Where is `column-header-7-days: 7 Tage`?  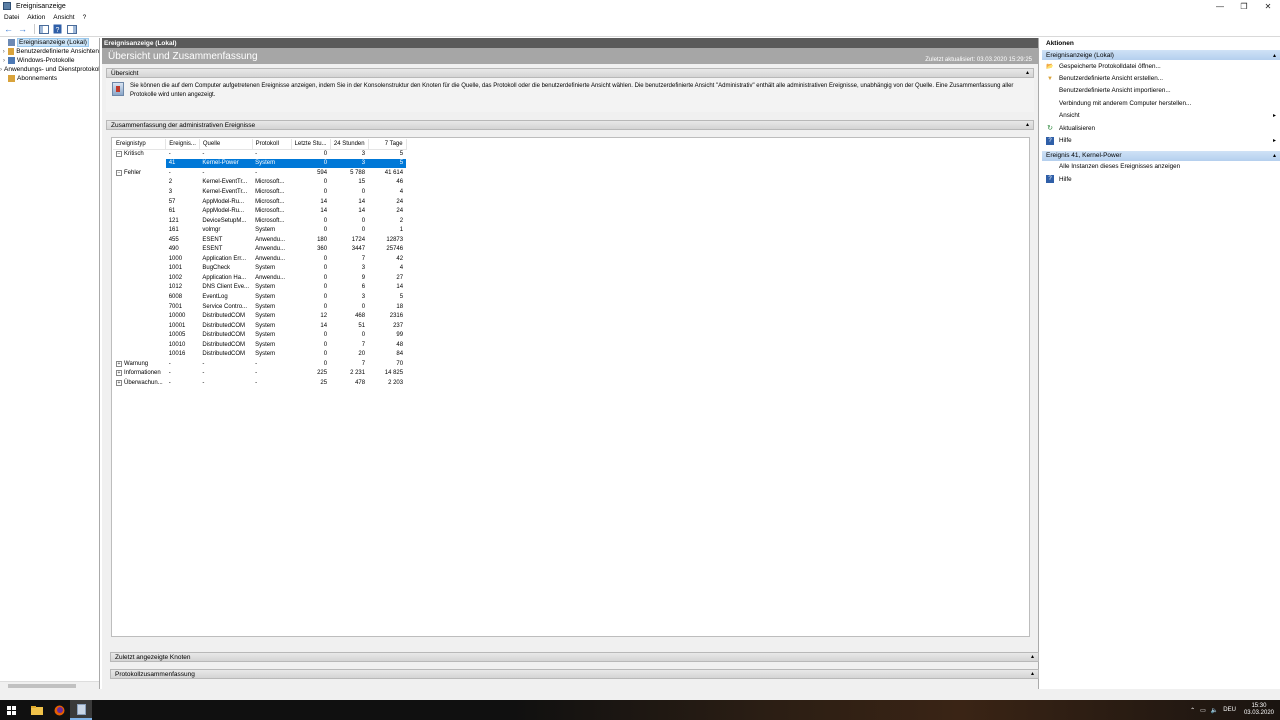
column-header-7-days: 7 Tage is located at coordinates (387, 144).